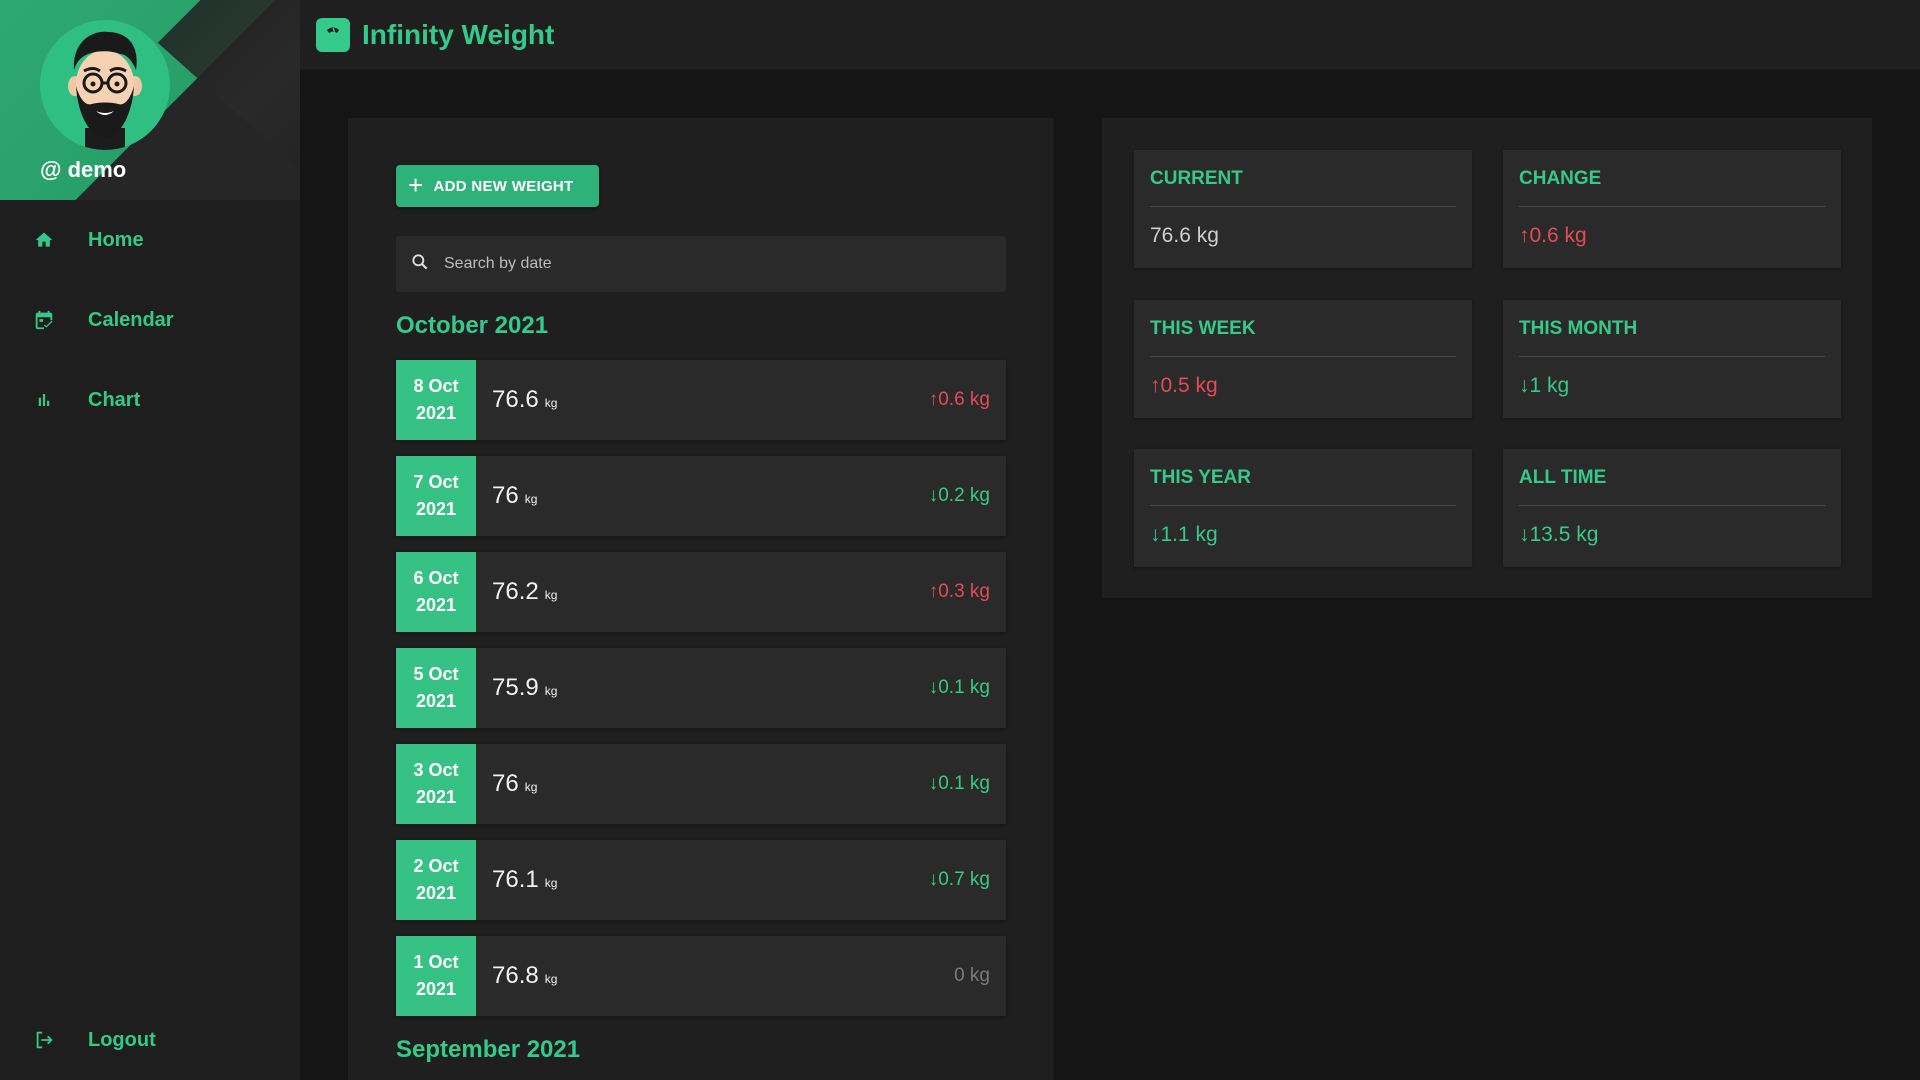  I want to click on weight-entry-row: 7 Oct 2021 76 kg ↓ 0.2 kg, so click(701, 496).